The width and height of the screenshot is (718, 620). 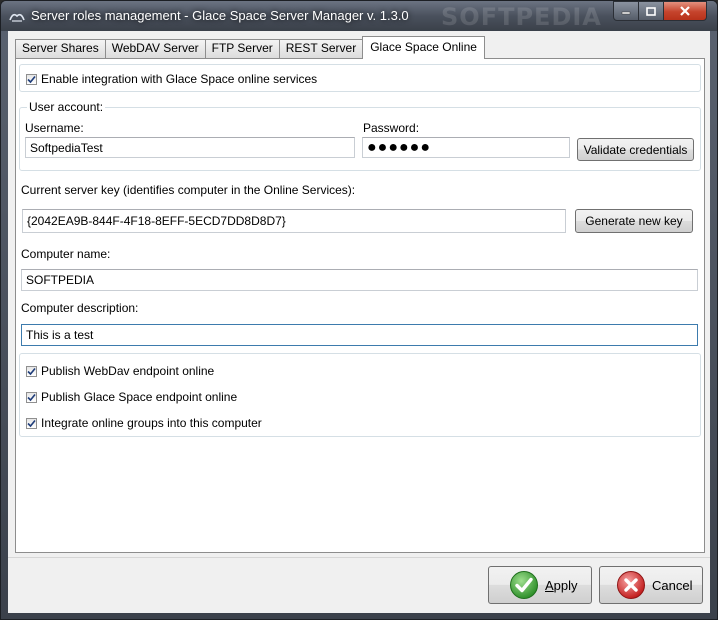 I want to click on minimize-icon, so click(x=626, y=13).